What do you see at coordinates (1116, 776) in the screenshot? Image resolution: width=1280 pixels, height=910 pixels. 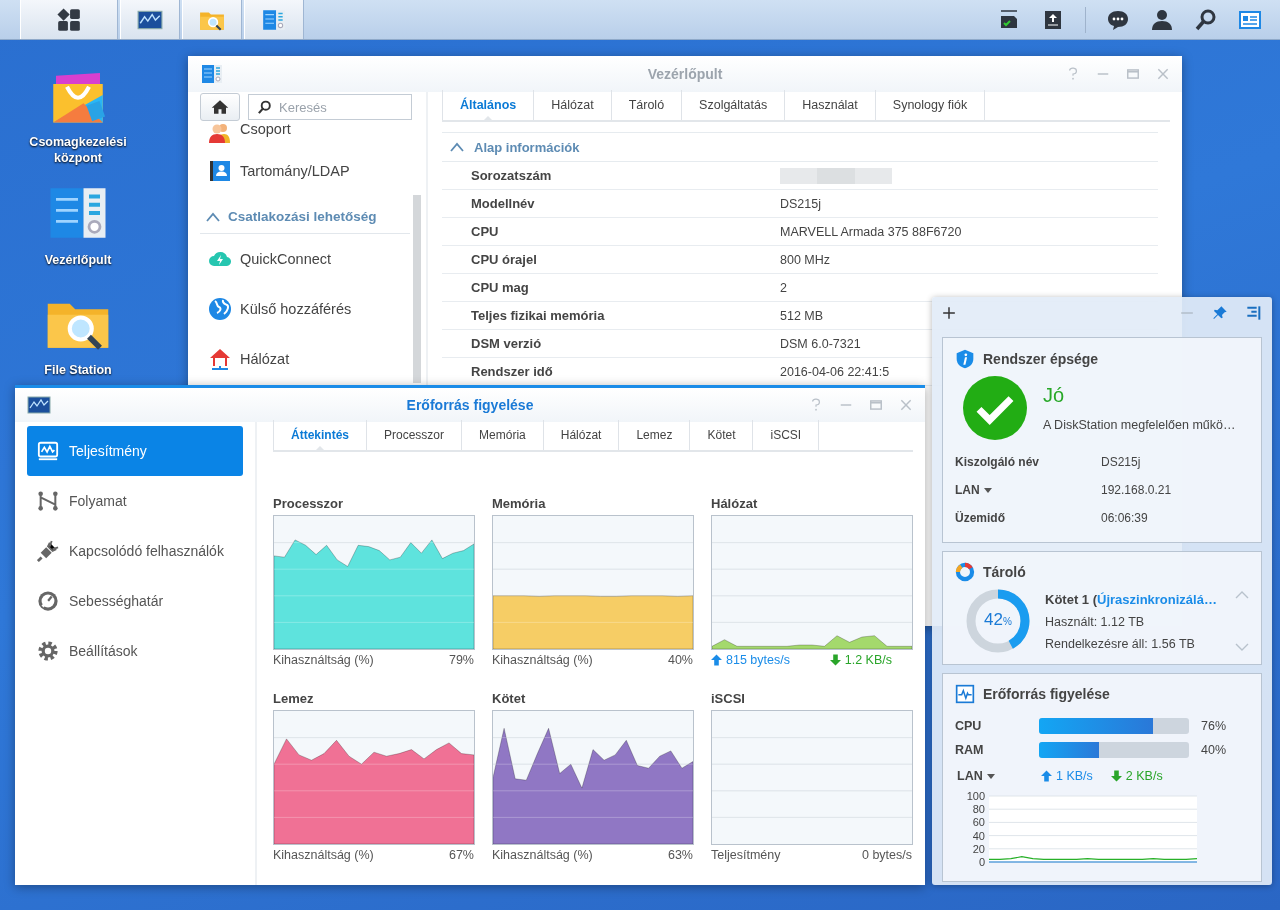 I see `down-arrow-icon` at bounding box center [1116, 776].